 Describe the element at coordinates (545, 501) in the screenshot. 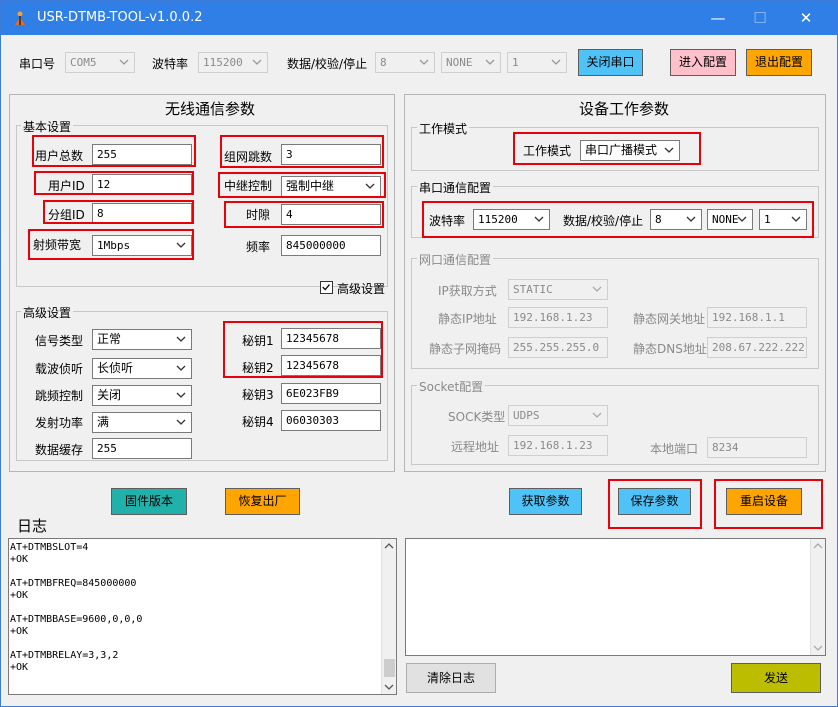

I see `get-params-button: 获取参数` at that location.